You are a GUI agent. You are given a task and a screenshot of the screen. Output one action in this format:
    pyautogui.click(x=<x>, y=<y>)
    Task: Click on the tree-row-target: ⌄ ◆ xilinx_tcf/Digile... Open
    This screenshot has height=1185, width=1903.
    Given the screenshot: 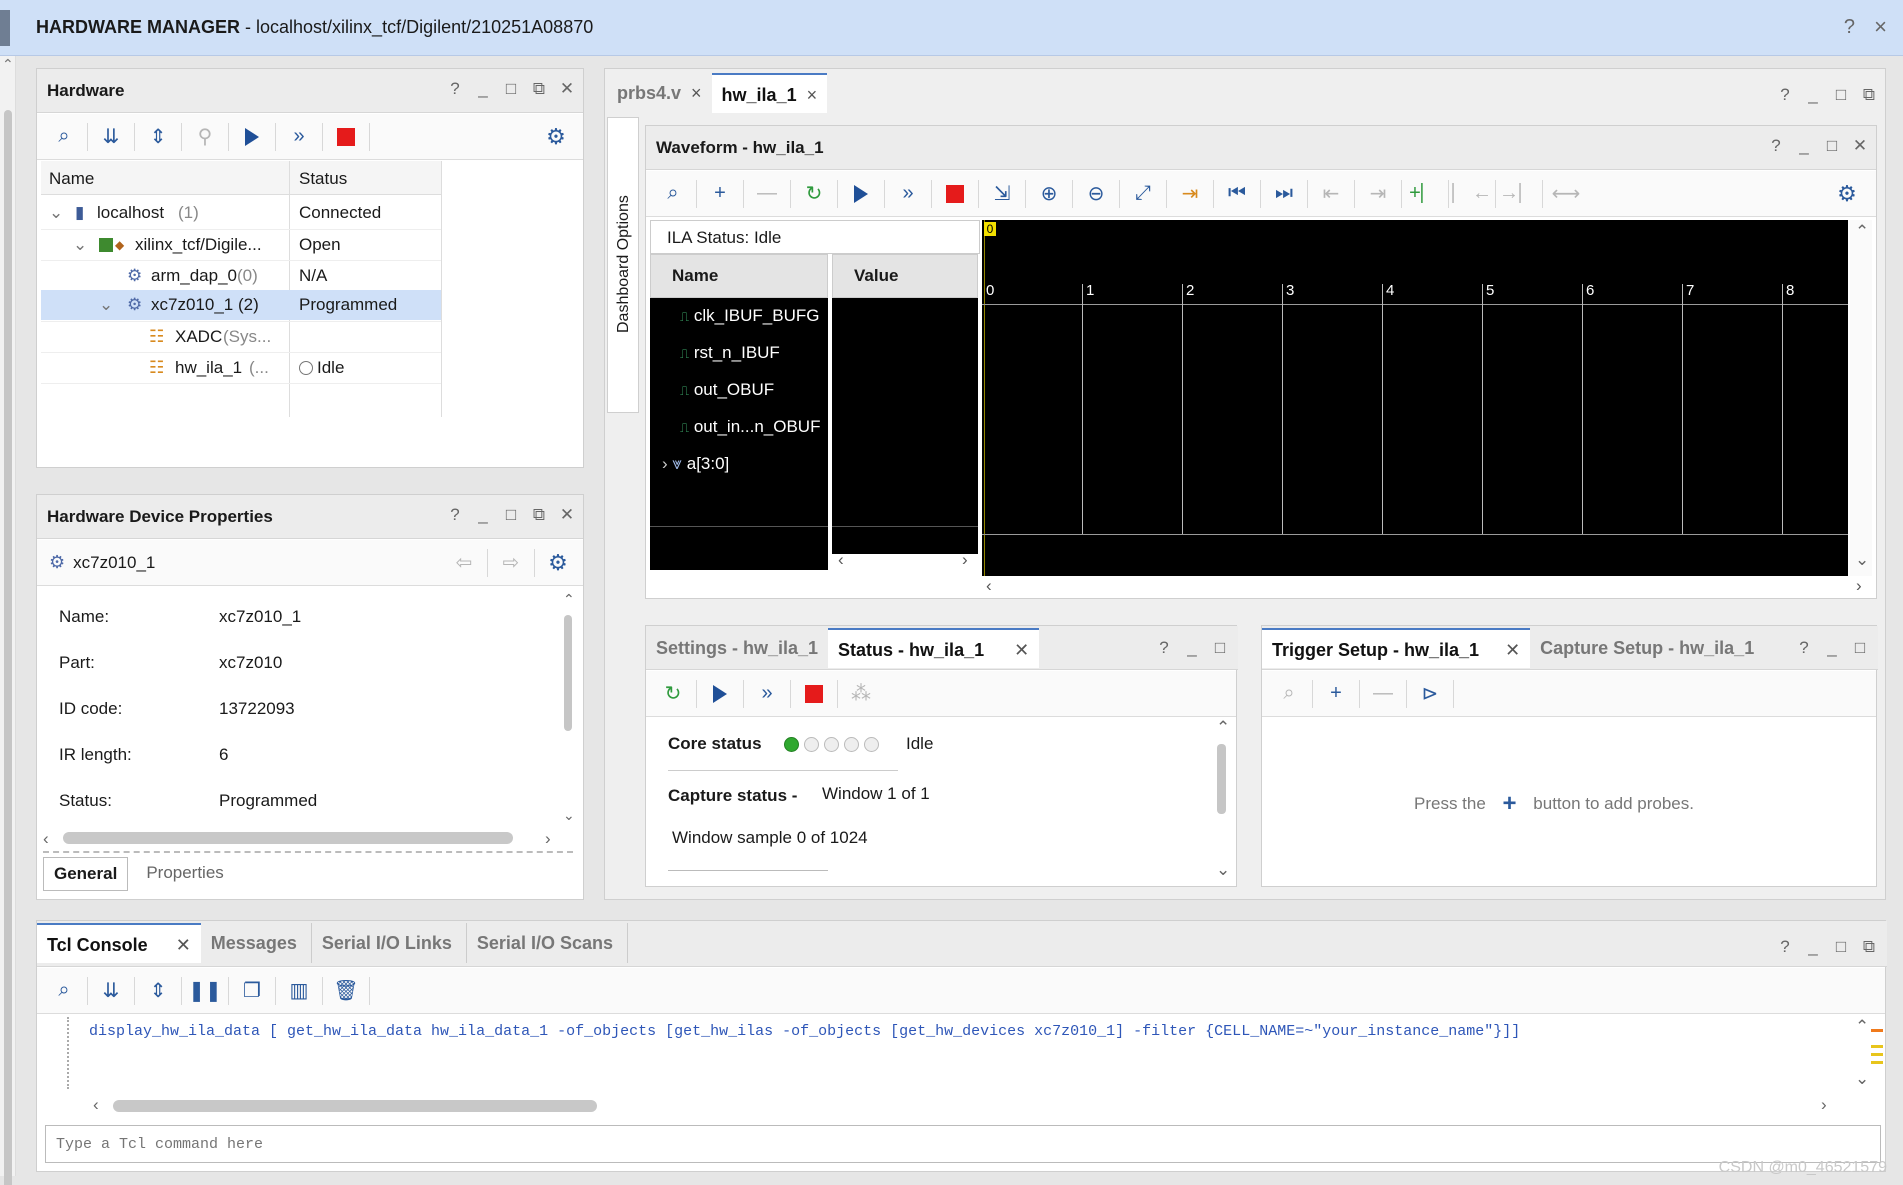 What is the action you would take?
    pyautogui.click(x=241, y=244)
    